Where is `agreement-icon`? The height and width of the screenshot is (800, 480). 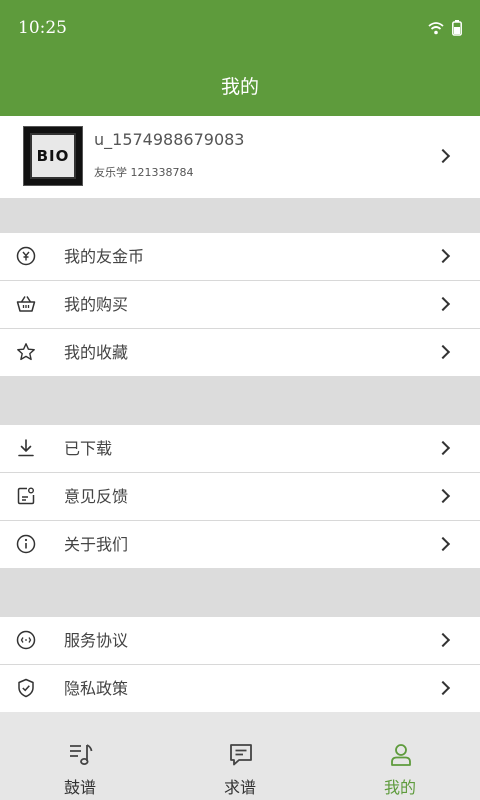 agreement-icon is located at coordinates (26, 640).